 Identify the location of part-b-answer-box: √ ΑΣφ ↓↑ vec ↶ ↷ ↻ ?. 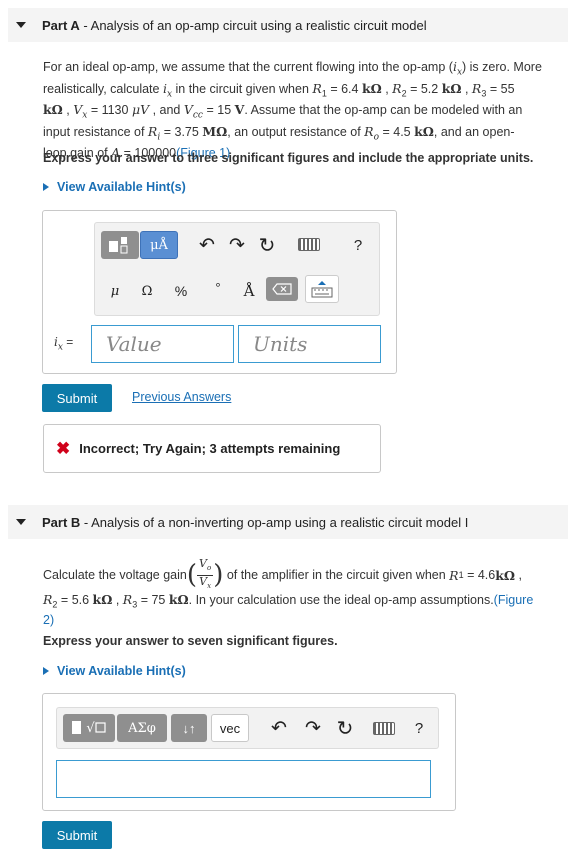
(249, 752).